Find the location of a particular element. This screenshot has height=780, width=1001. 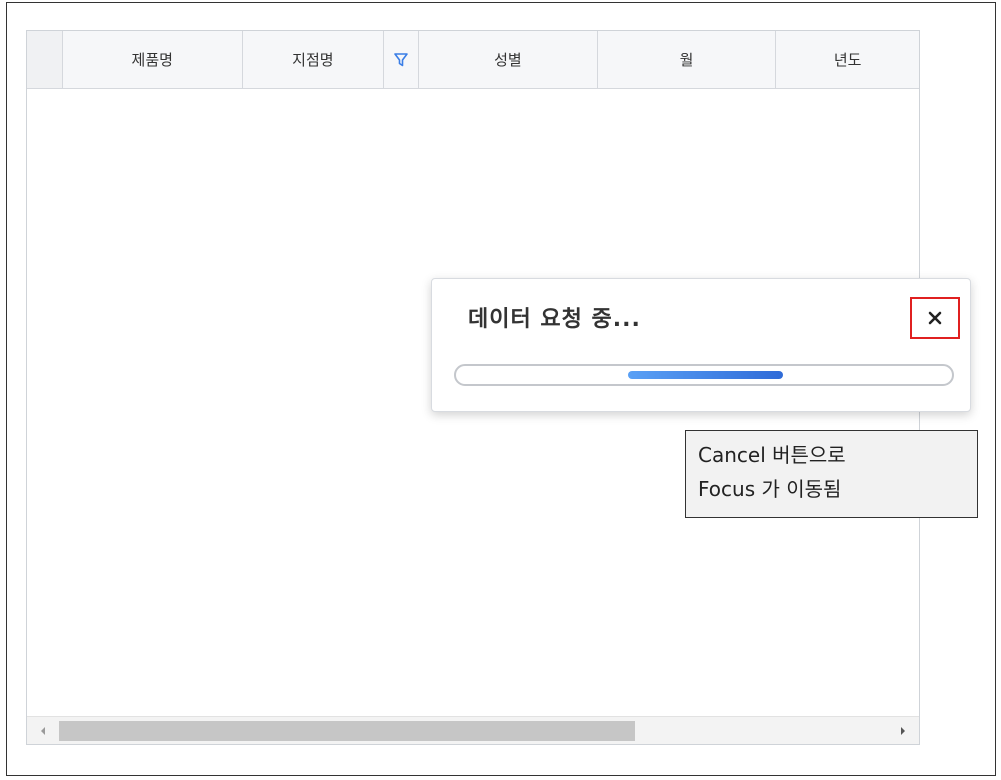

scroll-right-button is located at coordinates (903, 730).